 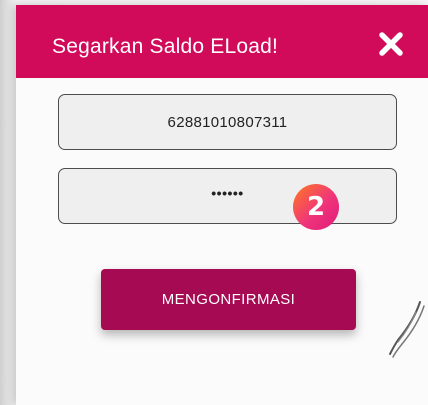 I want to click on confirm-button: MENGONFIRMASI, so click(x=228, y=299).